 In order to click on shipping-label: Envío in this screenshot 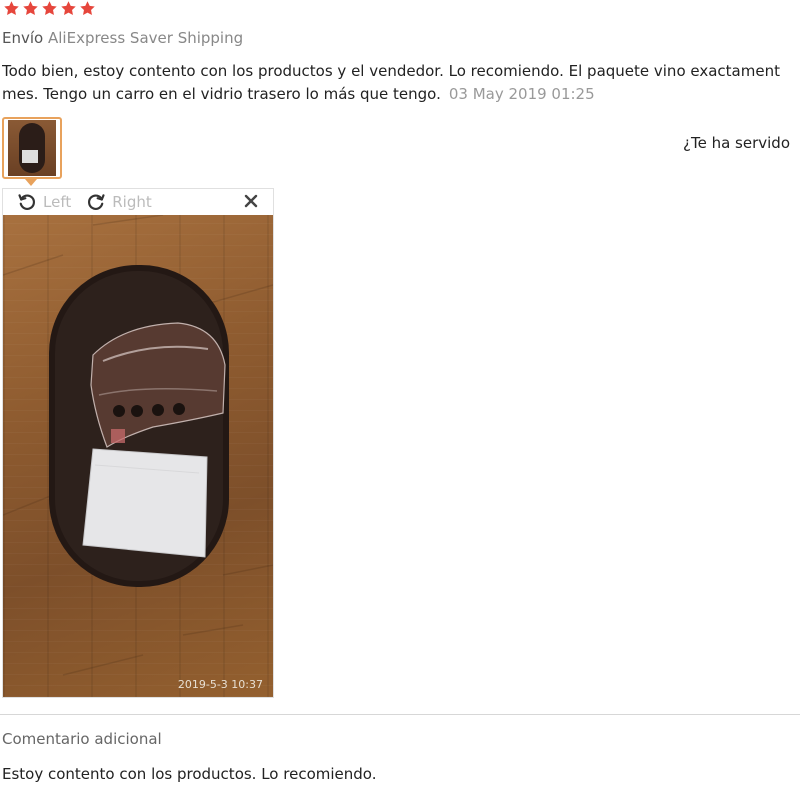, I will do `click(23, 38)`.